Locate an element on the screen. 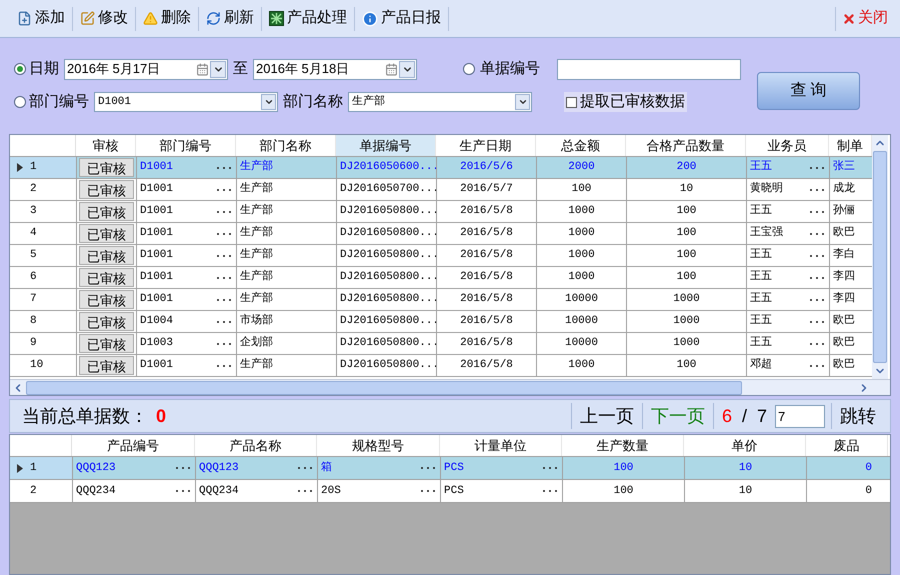 This screenshot has width=900, height=575. table-row: 1 QQQ123 QQQ123 箱 PCS 100 10 0 is located at coordinates (450, 468).